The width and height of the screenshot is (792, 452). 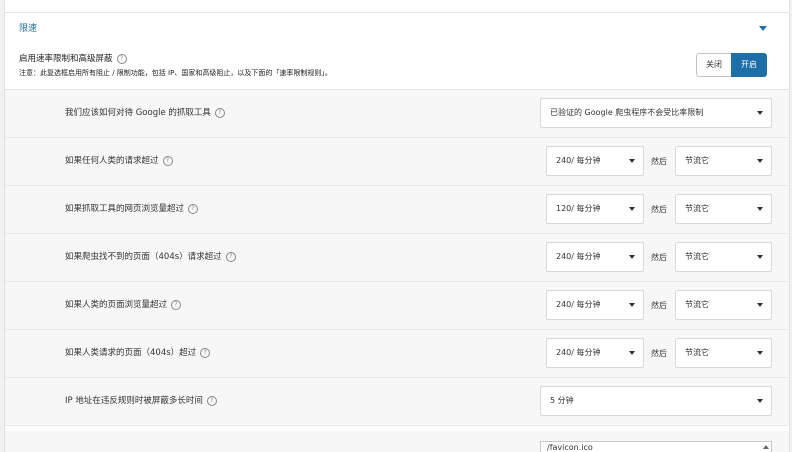 What do you see at coordinates (397, 28) in the screenshot?
I see `rate-limit-section-header: 限速` at bounding box center [397, 28].